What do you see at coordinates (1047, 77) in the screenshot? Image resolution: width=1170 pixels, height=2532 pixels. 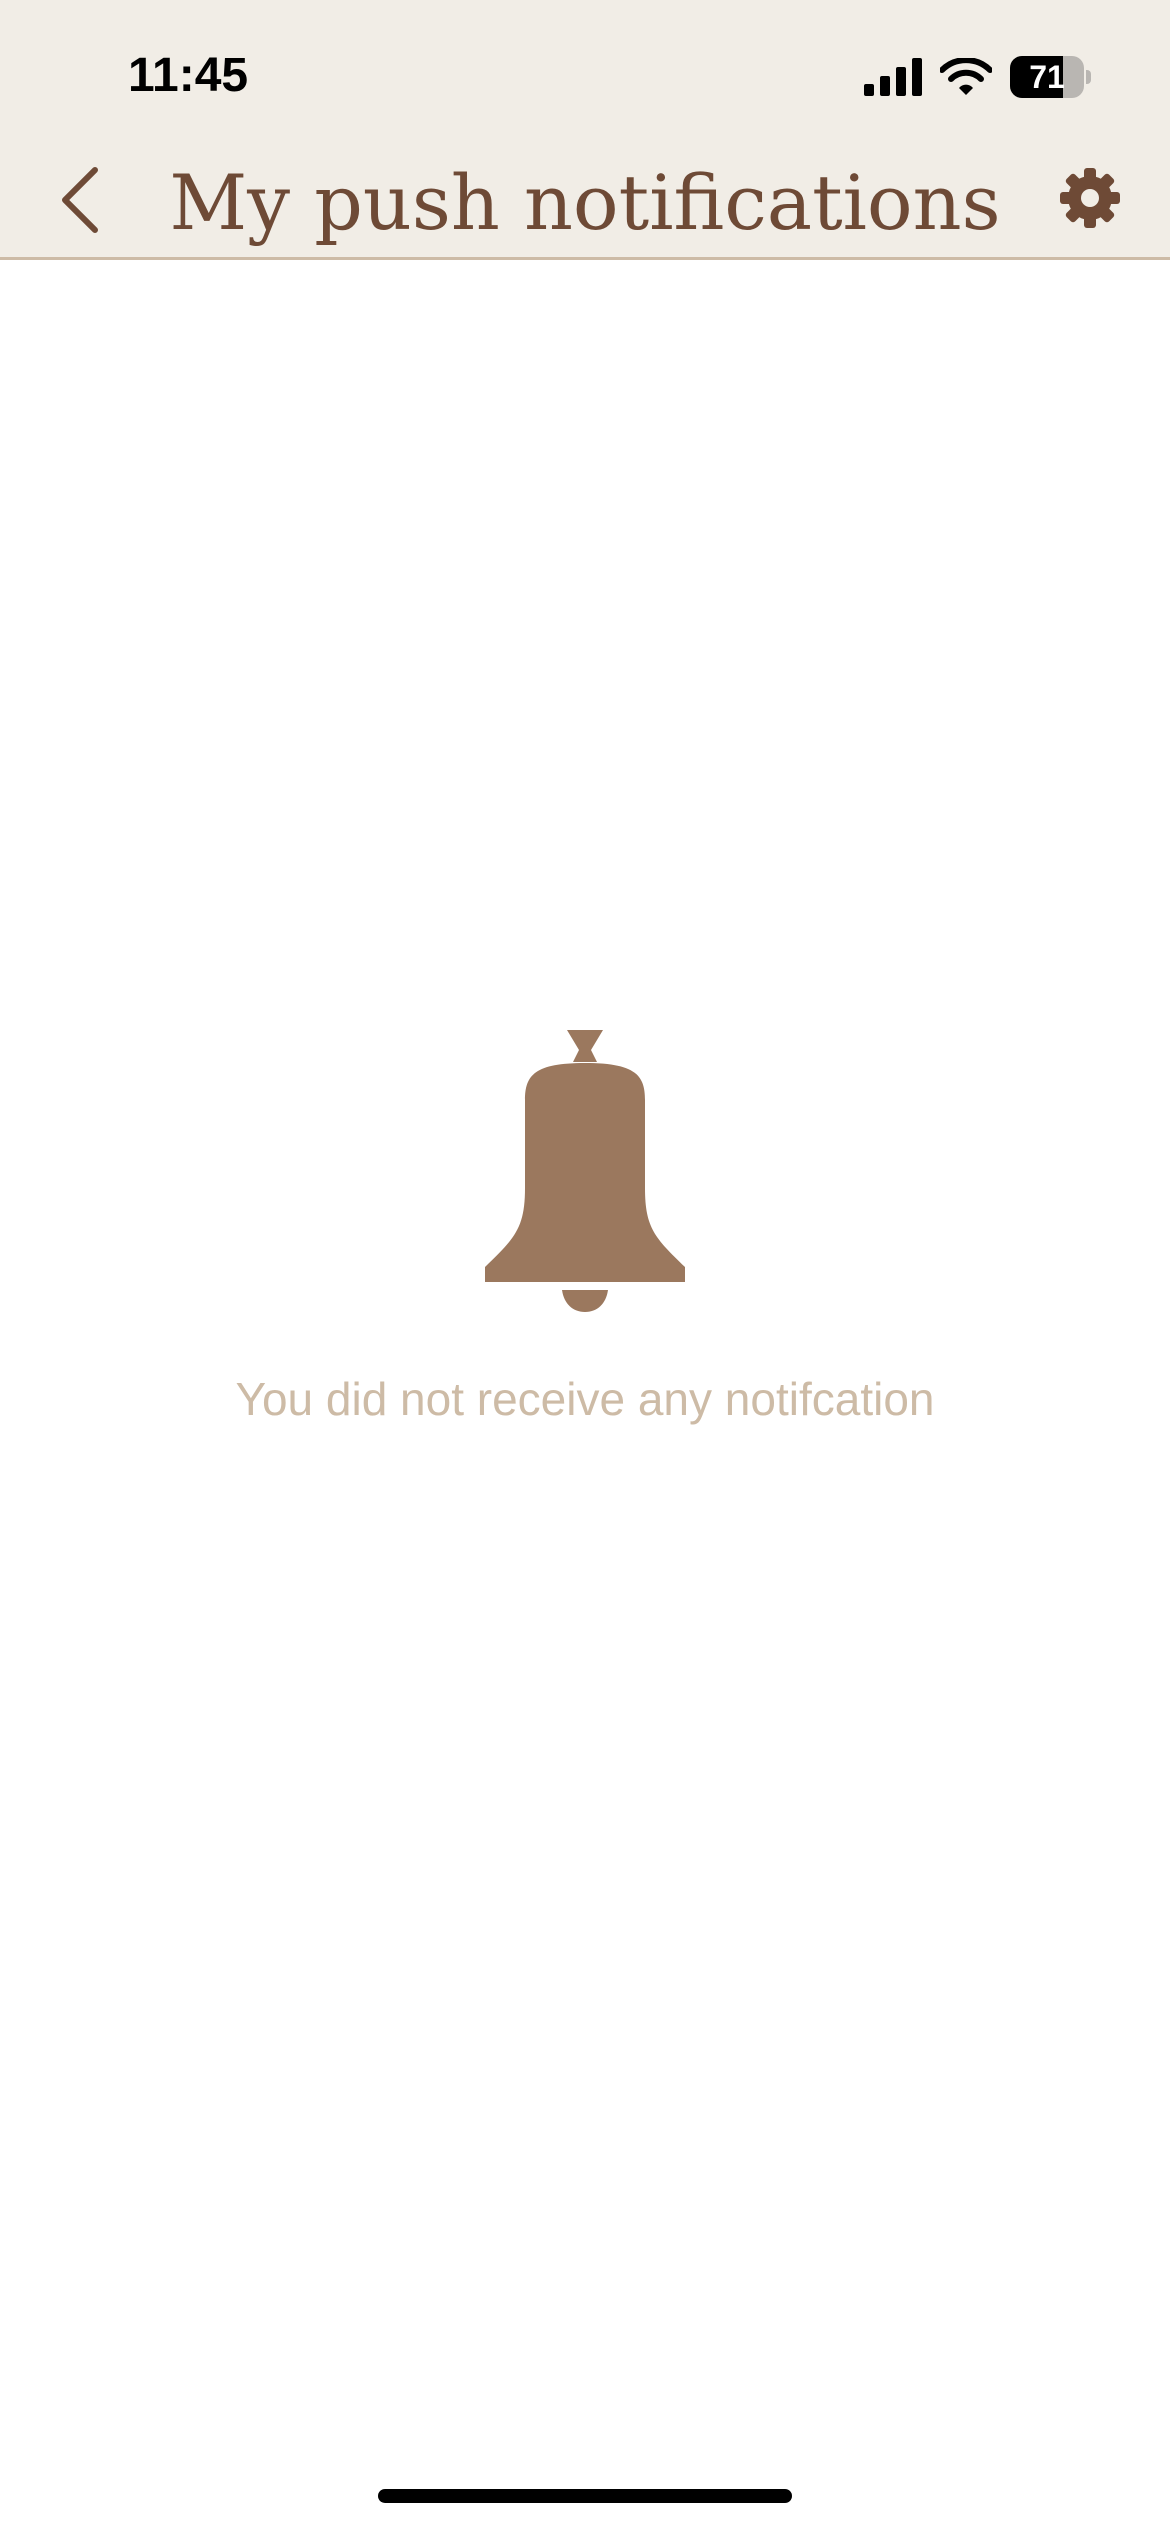 I see `battery-level: 71` at bounding box center [1047, 77].